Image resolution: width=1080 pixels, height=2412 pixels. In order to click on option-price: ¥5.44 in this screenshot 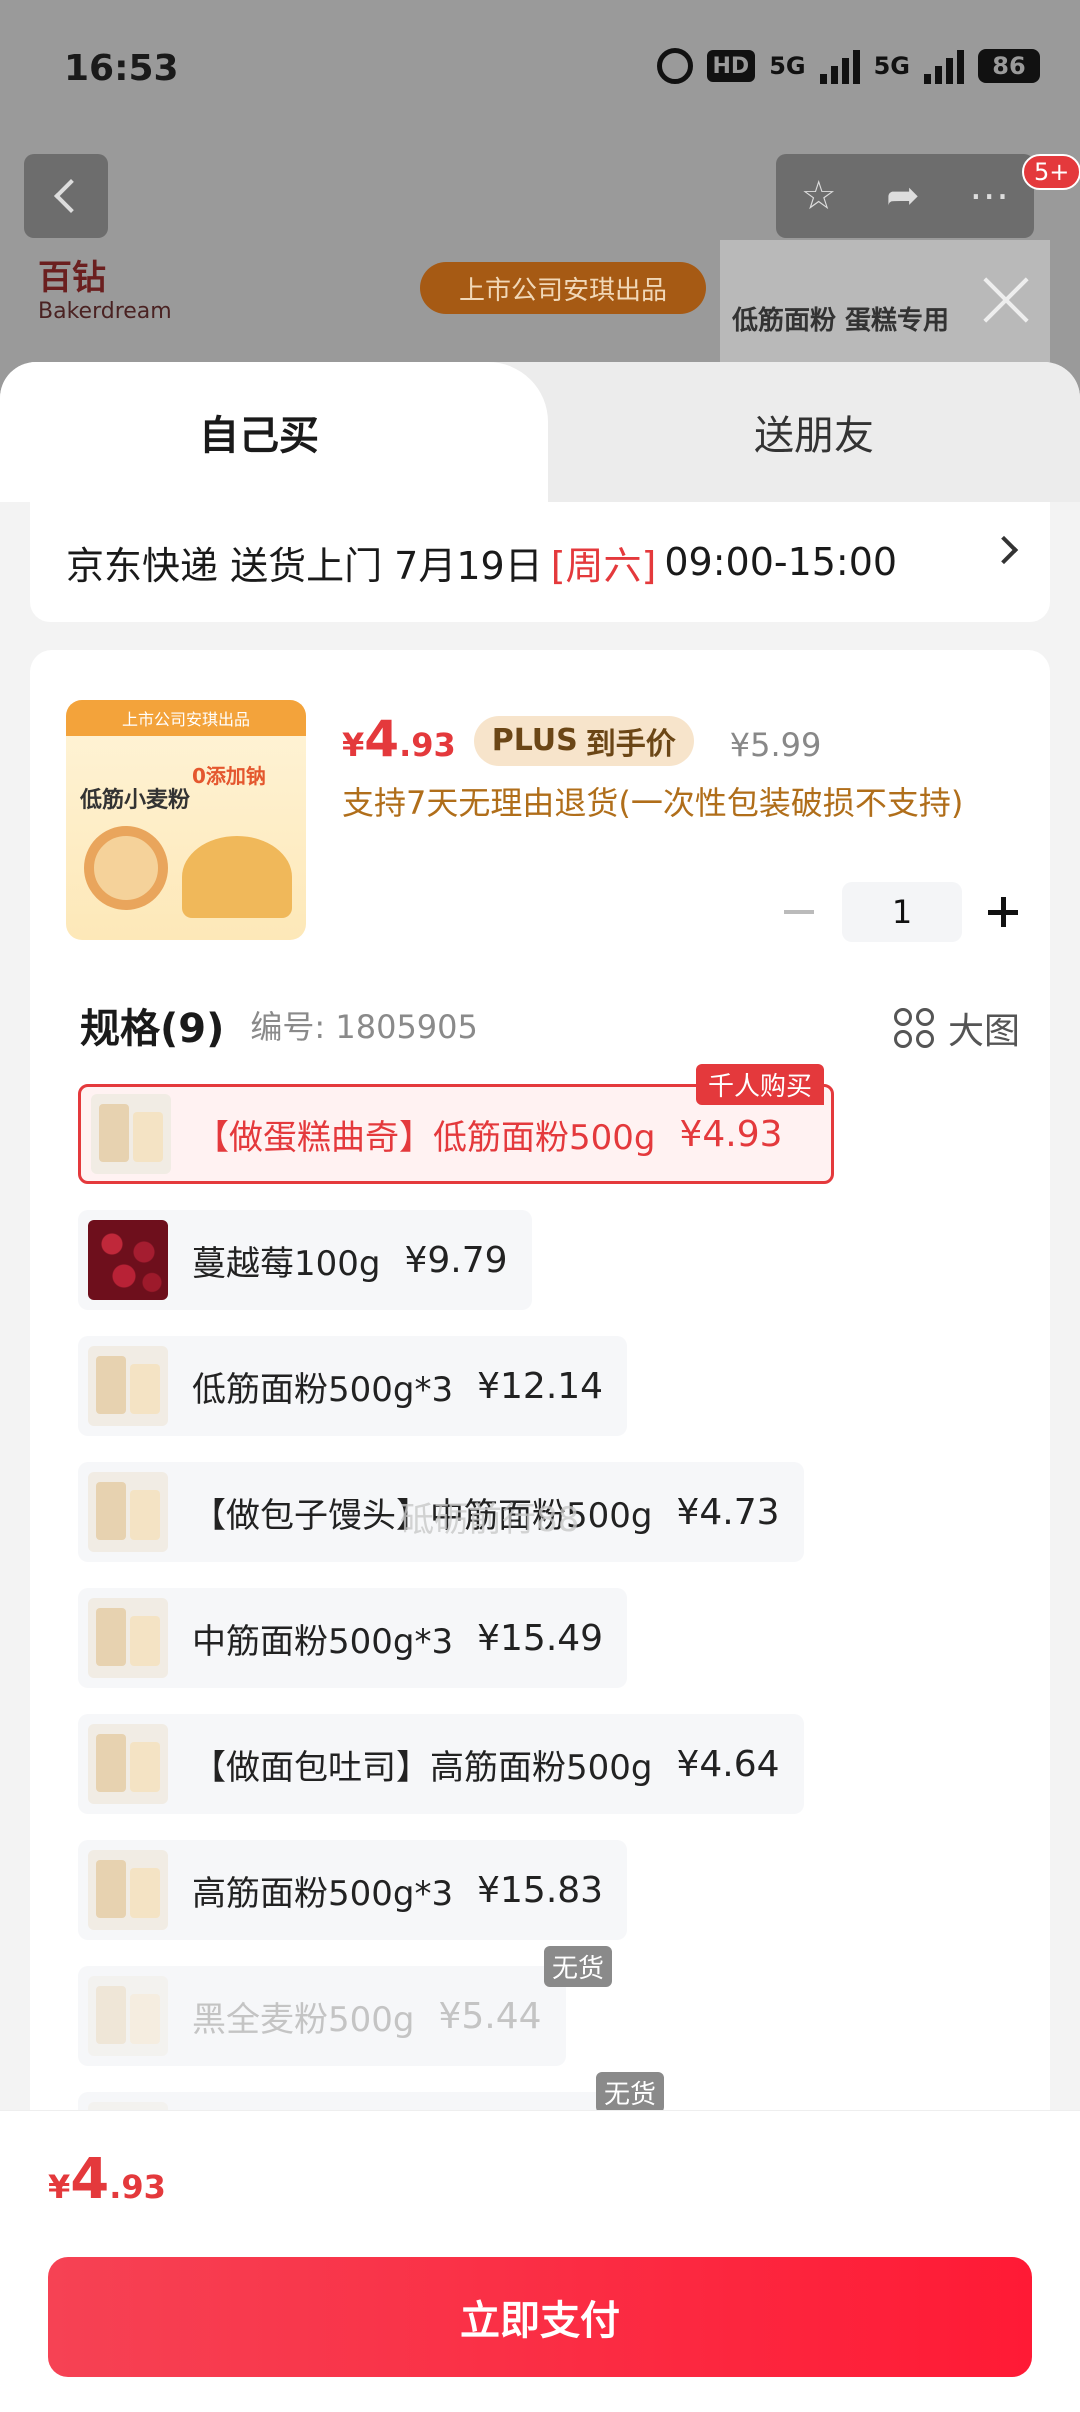, I will do `click(490, 2016)`.